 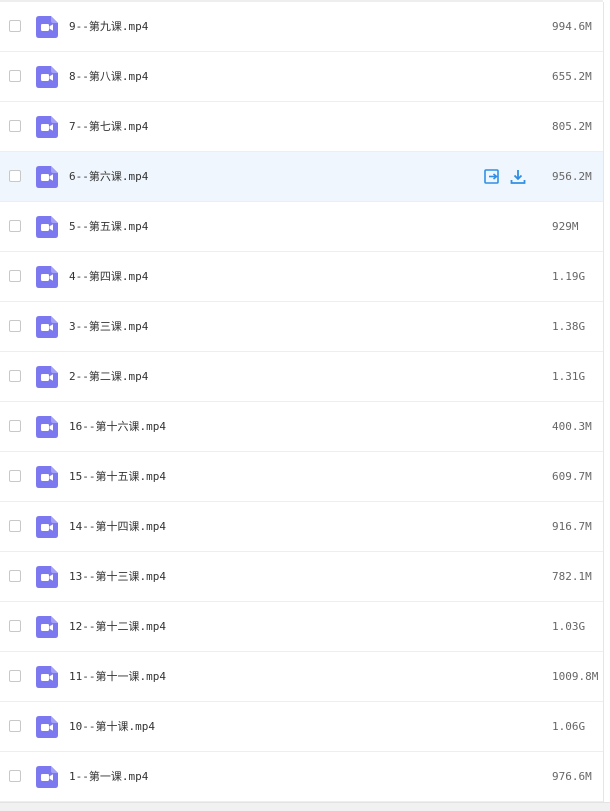 I want to click on file-row: 12--第十二课.mp4 1.03G, so click(x=301, y=627).